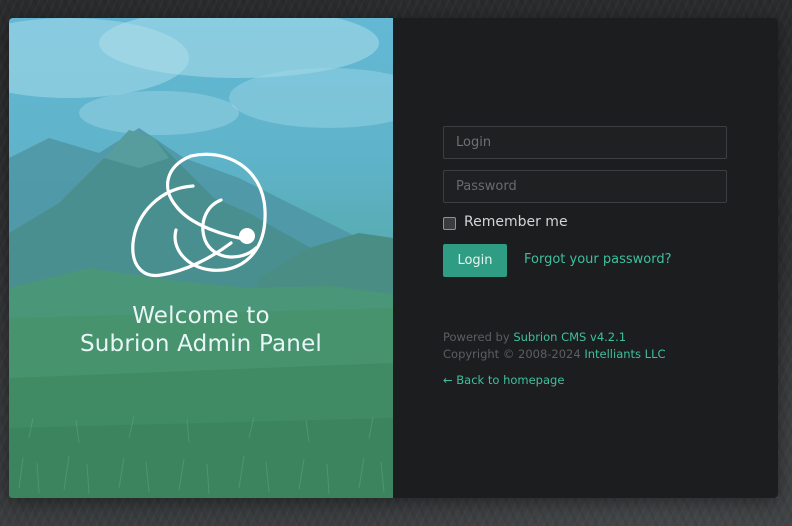 The width and height of the screenshot is (792, 526). Describe the element at coordinates (585, 142) in the screenshot. I see `login-input` at that location.